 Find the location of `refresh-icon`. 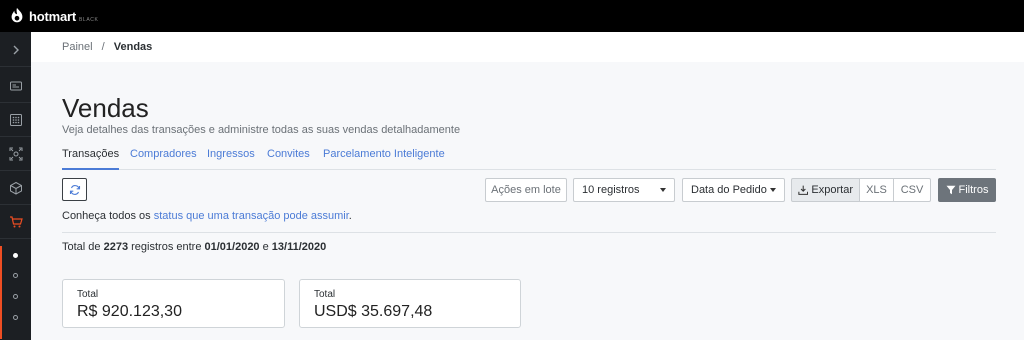

refresh-icon is located at coordinates (74, 189).